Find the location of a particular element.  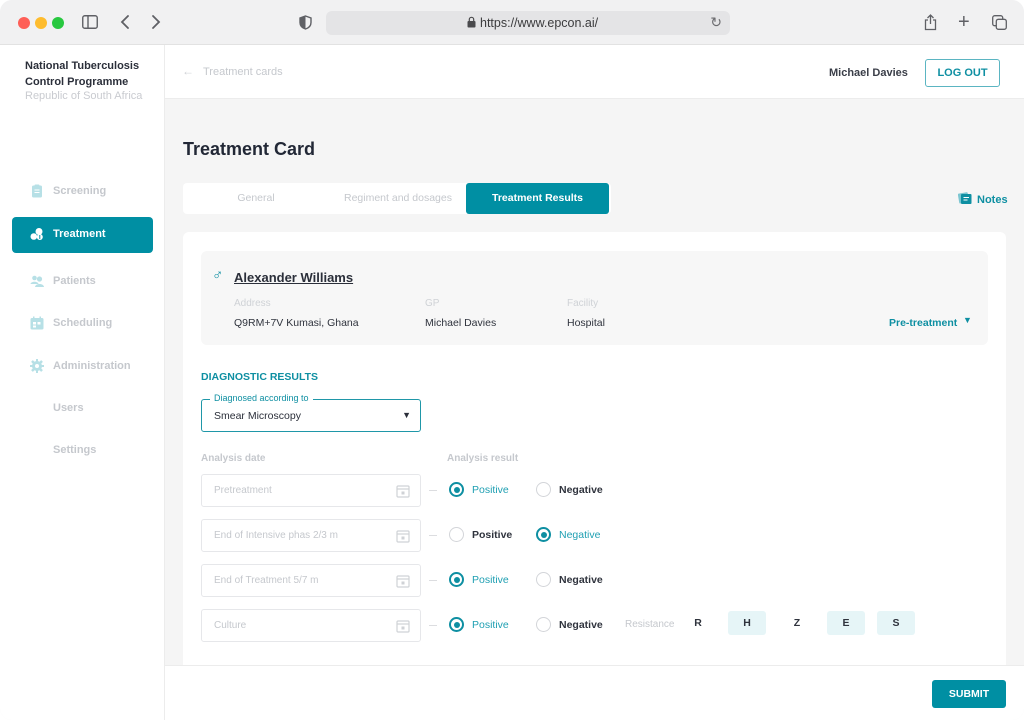

browser-toolbar: https://www.epcon.ai/ ↻ + is located at coordinates (512, 22).